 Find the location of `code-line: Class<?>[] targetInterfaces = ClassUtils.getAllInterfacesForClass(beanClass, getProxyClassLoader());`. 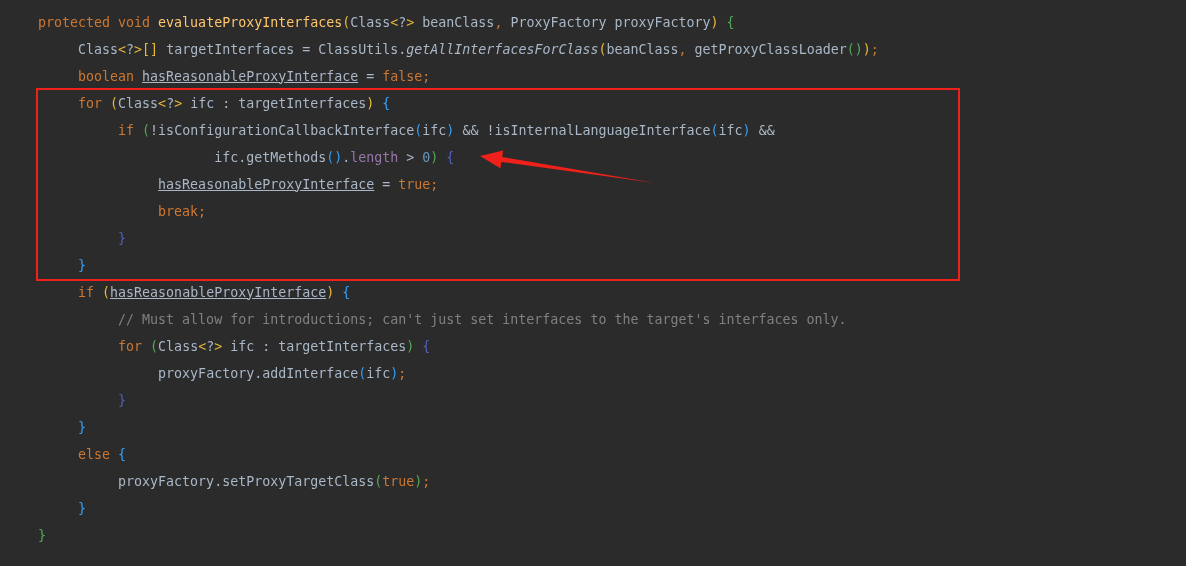

code-line: Class<?>[] targetInterfaces = ClassUtils.getAllInterfacesForClass(beanClass, getProxyClassLoader()); is located at coordinates (478, 49).